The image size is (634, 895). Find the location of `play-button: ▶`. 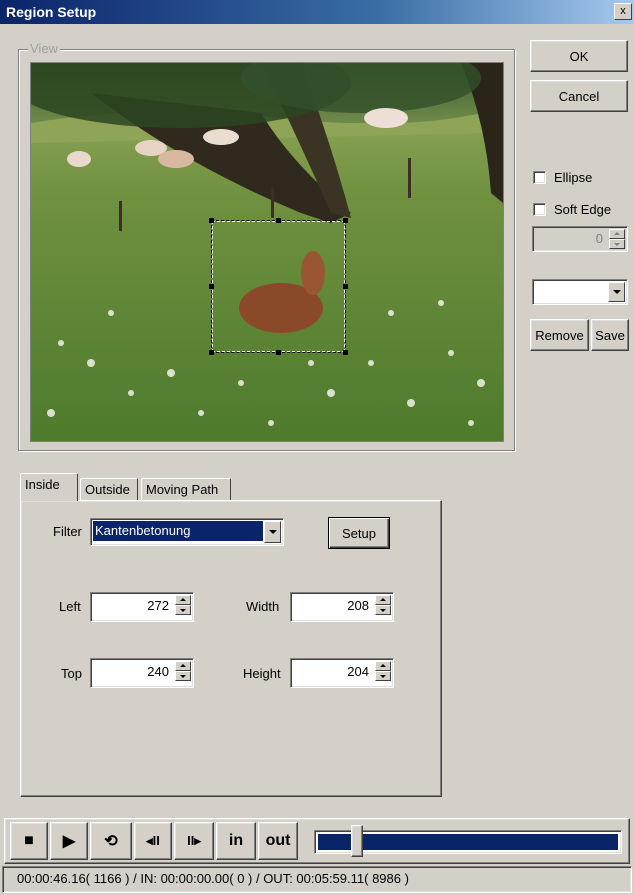

play-button: ▶ is located at coordinates (69, 841).